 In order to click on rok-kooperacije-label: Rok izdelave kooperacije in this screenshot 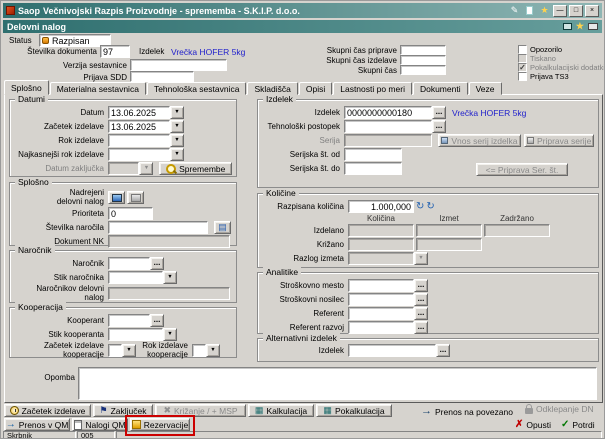, I will do `click(165, 350)`.